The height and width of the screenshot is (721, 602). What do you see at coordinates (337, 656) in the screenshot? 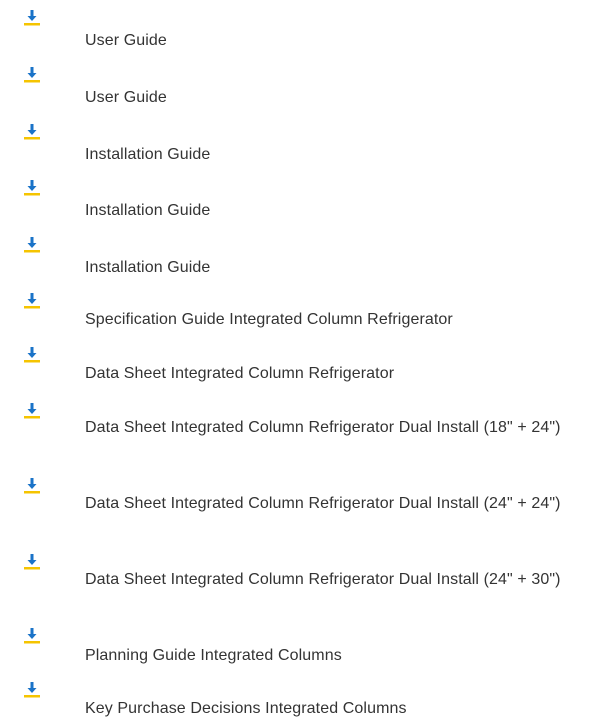
I see `document-link: Planning Guide Integrated Columns` at bounding box center [337, 656].